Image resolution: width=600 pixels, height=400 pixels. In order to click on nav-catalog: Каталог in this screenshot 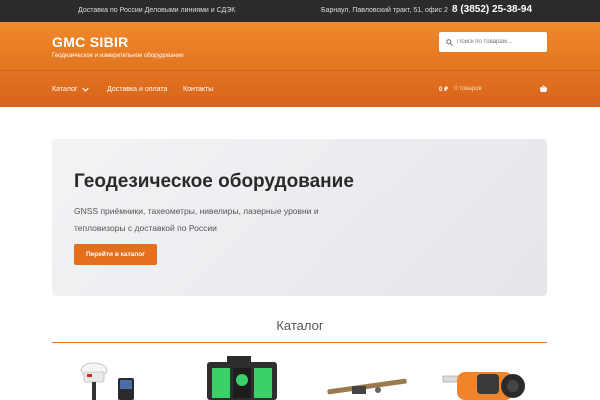, I will do `click(71, 89)`.